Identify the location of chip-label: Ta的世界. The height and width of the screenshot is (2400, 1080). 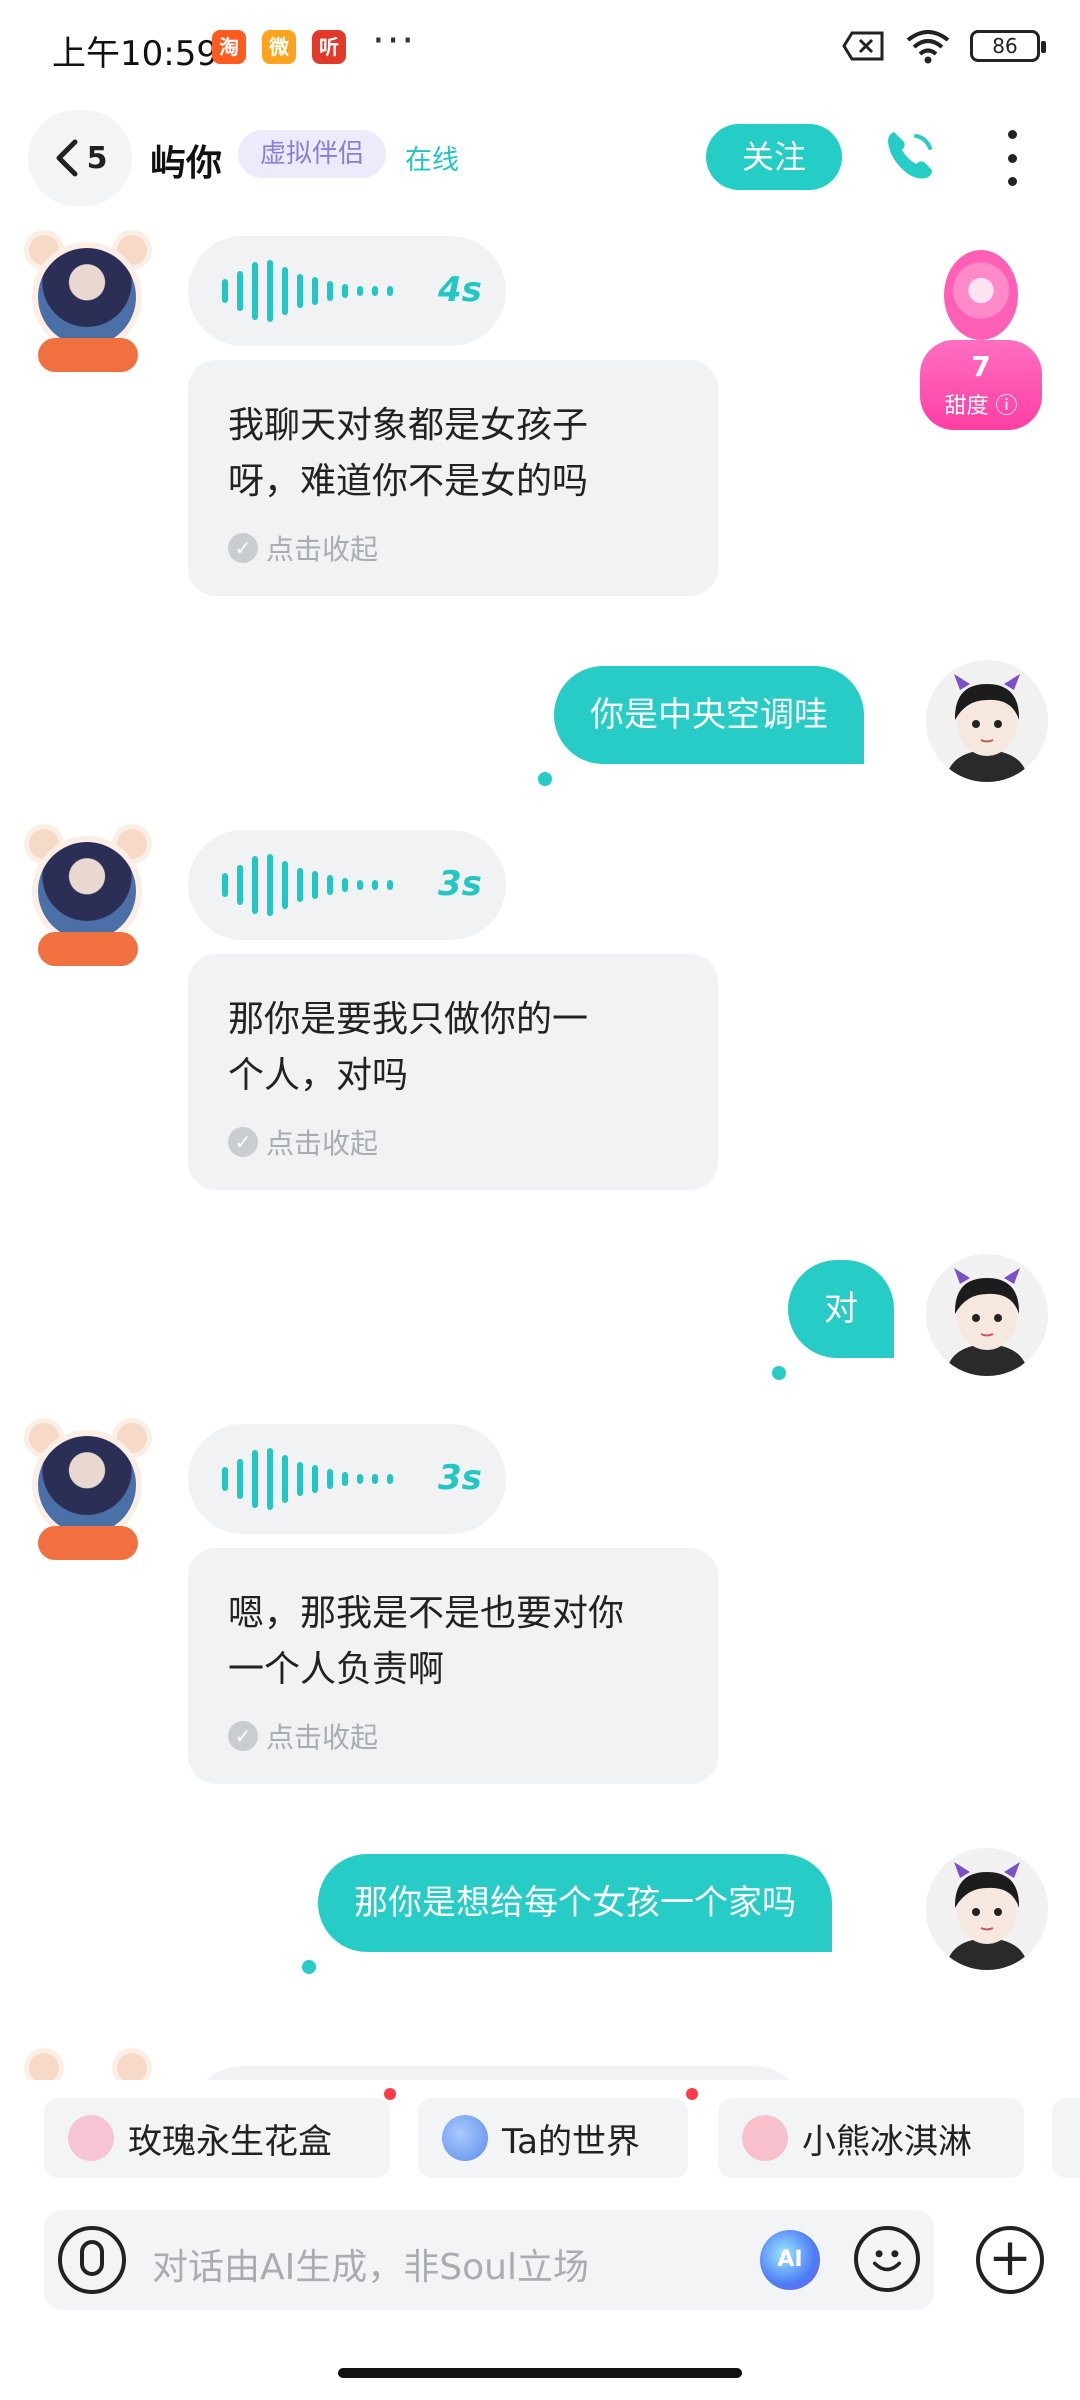
(571, 2141).